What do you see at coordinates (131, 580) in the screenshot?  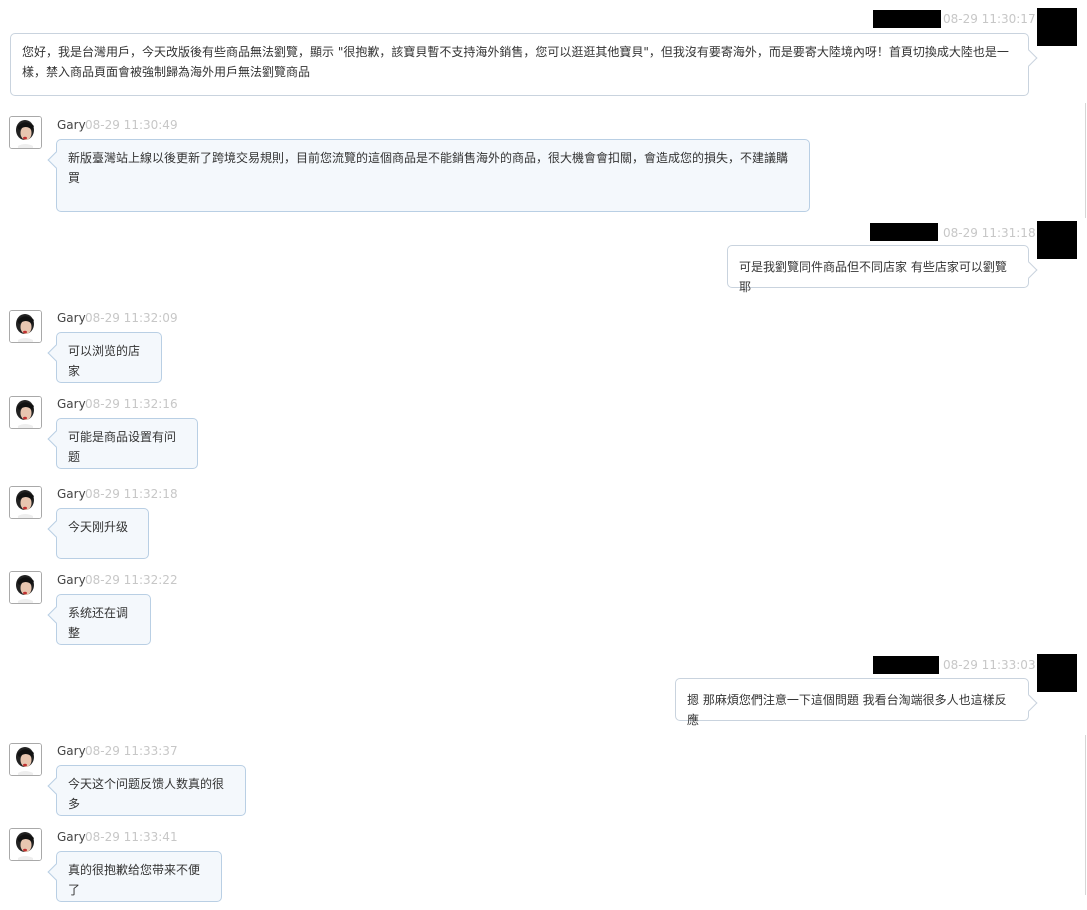 I see `message-timestamp: 08-29 11:32:22` at bounding box center [131, 580].